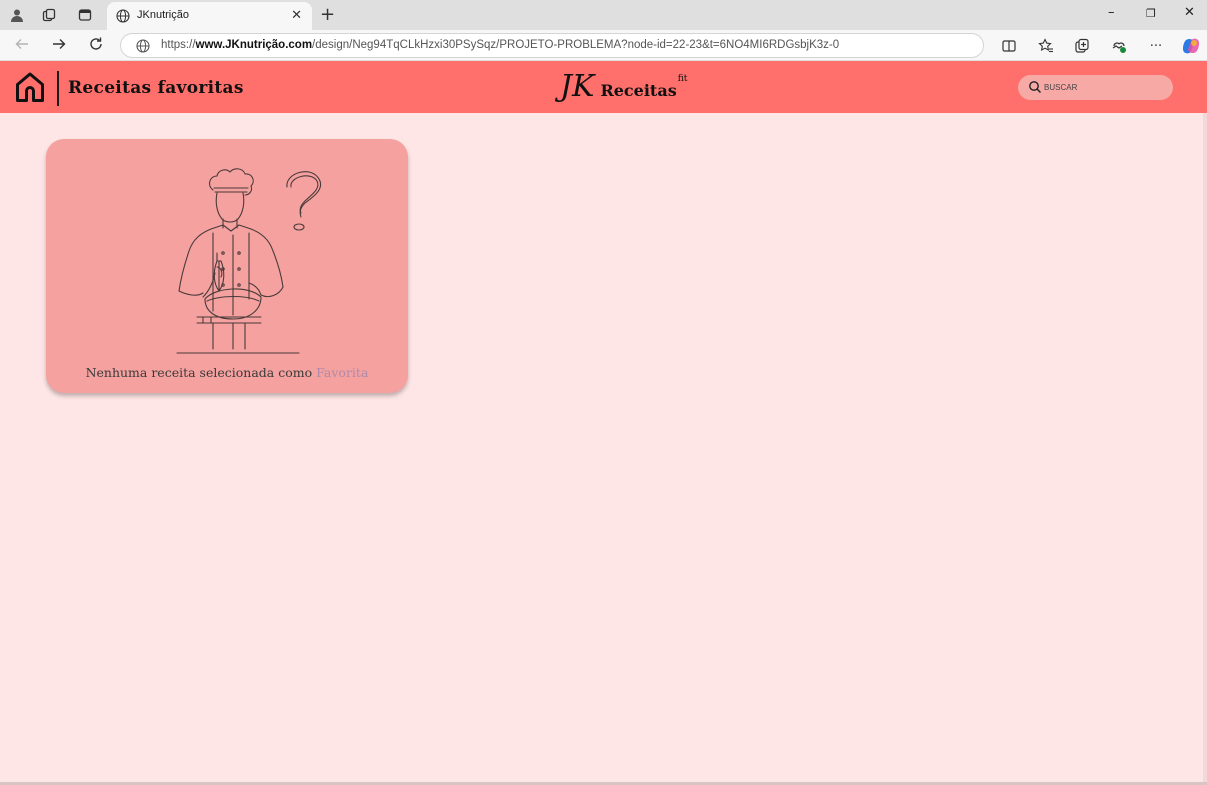 The height and width of the screenshot is (785, 1207). I want to click on brand-name: Receitas, so click(638, 90).